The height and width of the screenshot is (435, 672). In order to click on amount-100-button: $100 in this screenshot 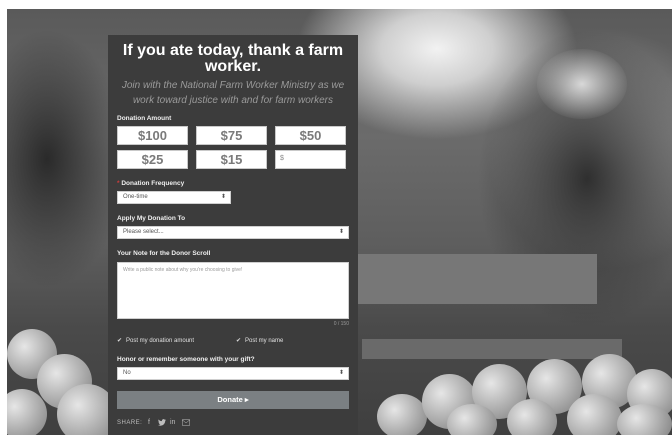, I will do `click(152, 135)`.